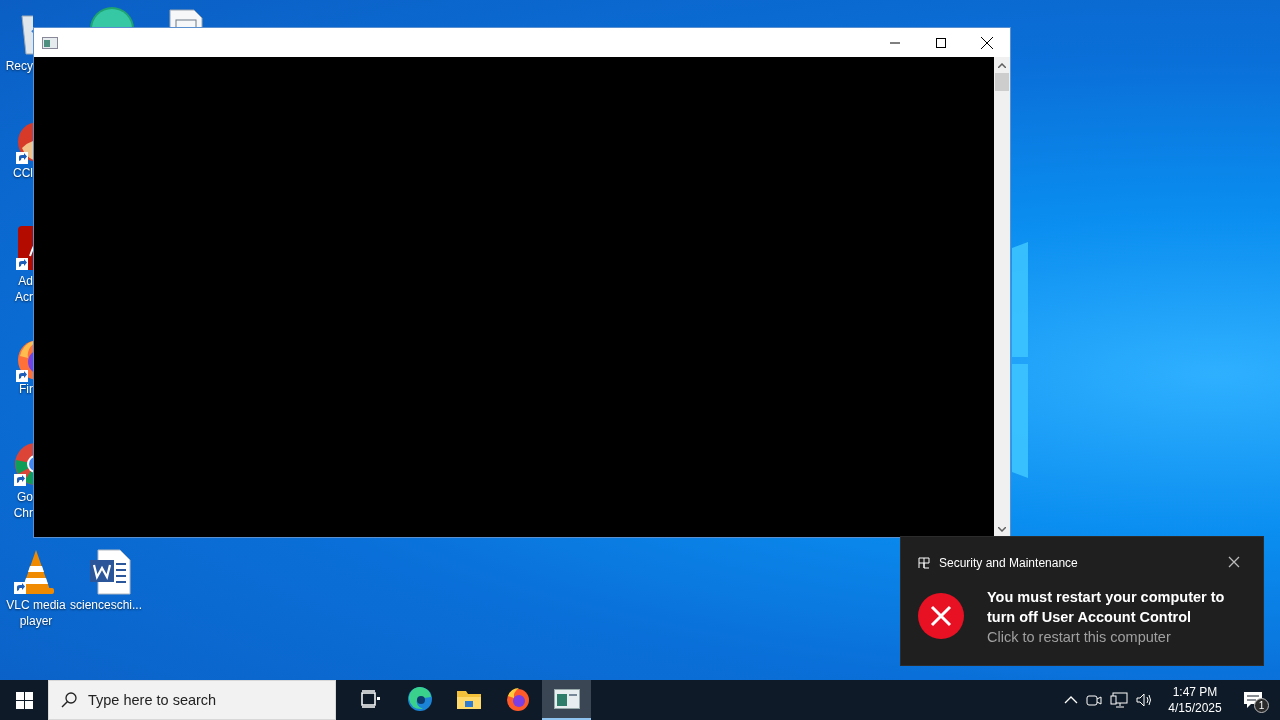  I want to click on notification-count: 1, so click(1261, 705).